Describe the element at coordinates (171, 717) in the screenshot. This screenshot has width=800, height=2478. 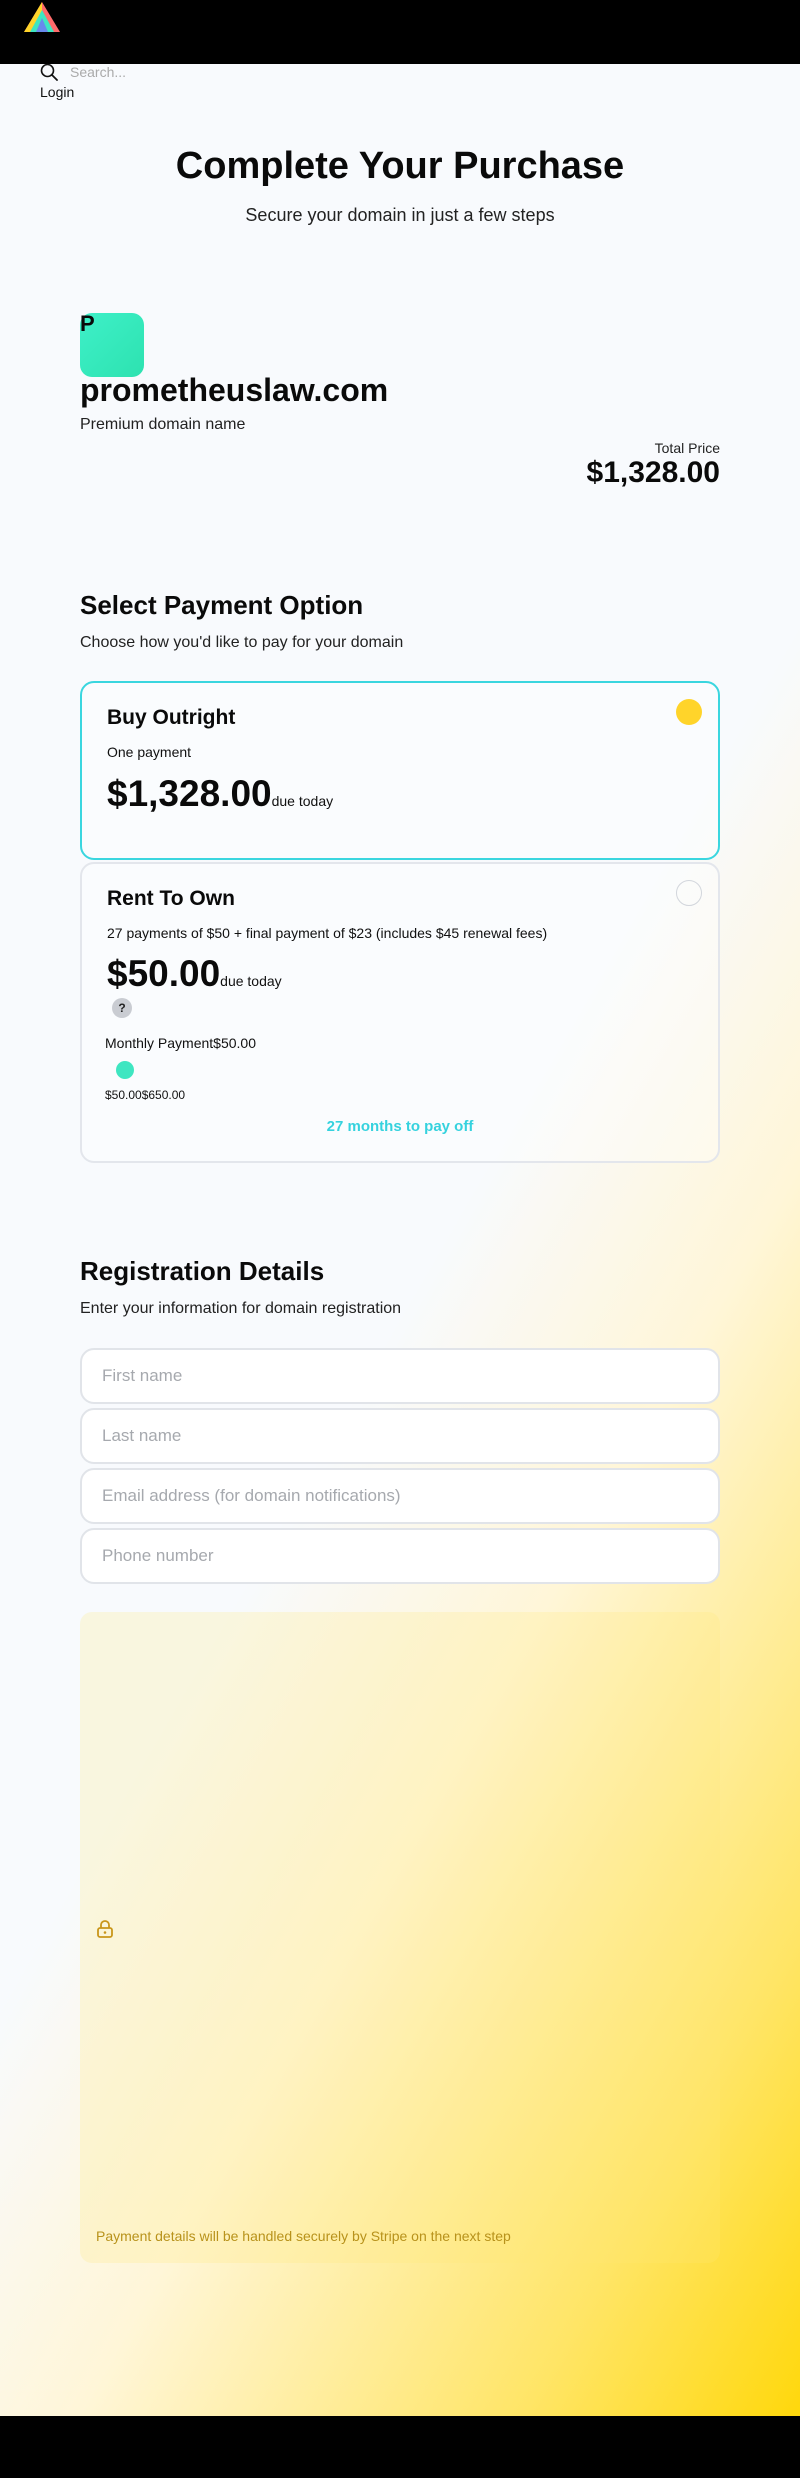
I see `option-title: Buy Outright` at that location.